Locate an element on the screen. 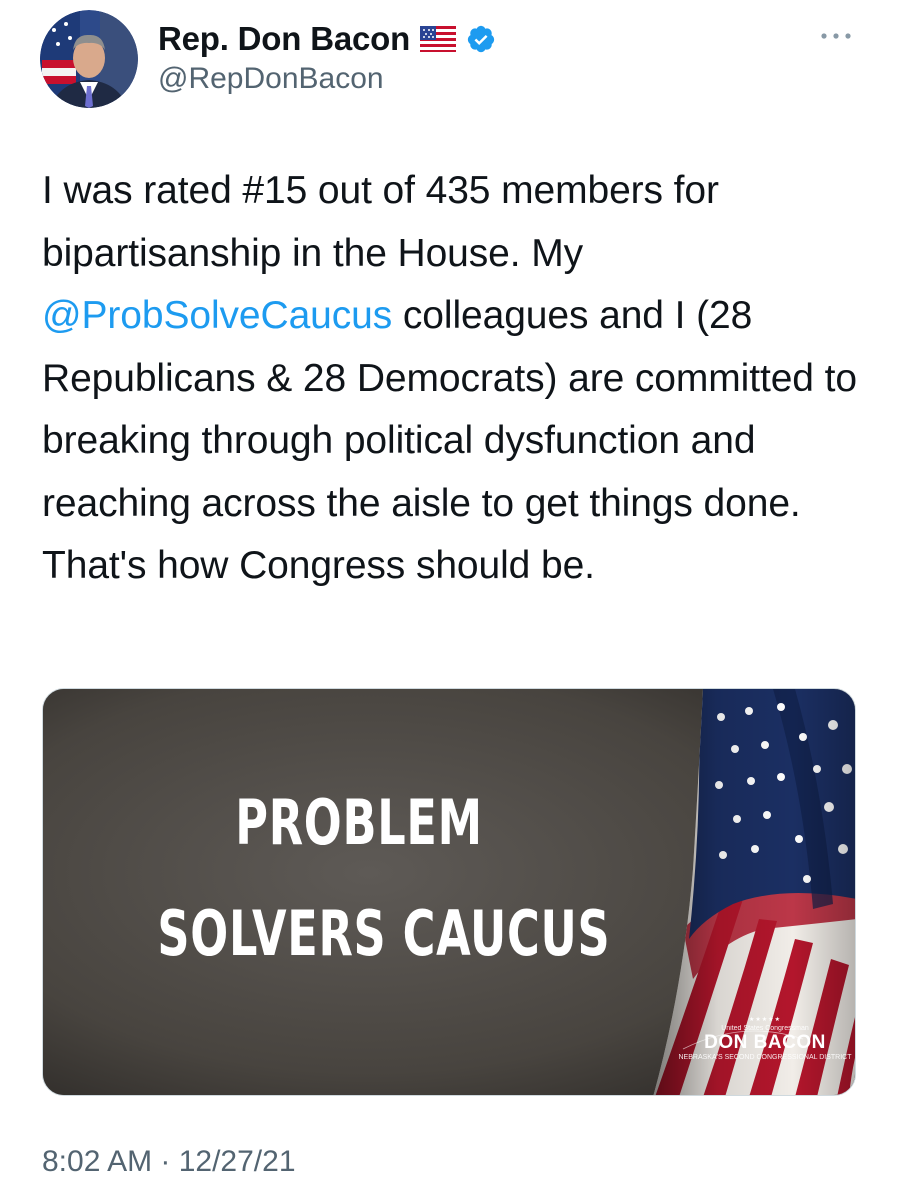 The height and width of the screenshot is (1200, 898). verified-badge-icon is located at coordinates (481, 39).